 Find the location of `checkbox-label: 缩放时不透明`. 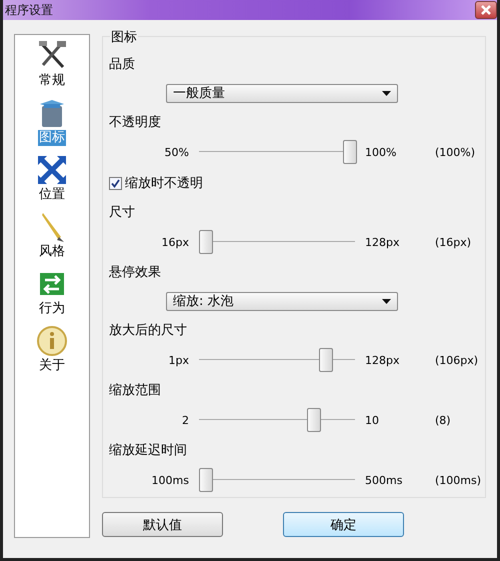

checkbox-label: 缩放时不透明 is located at coordinates (164, 183).